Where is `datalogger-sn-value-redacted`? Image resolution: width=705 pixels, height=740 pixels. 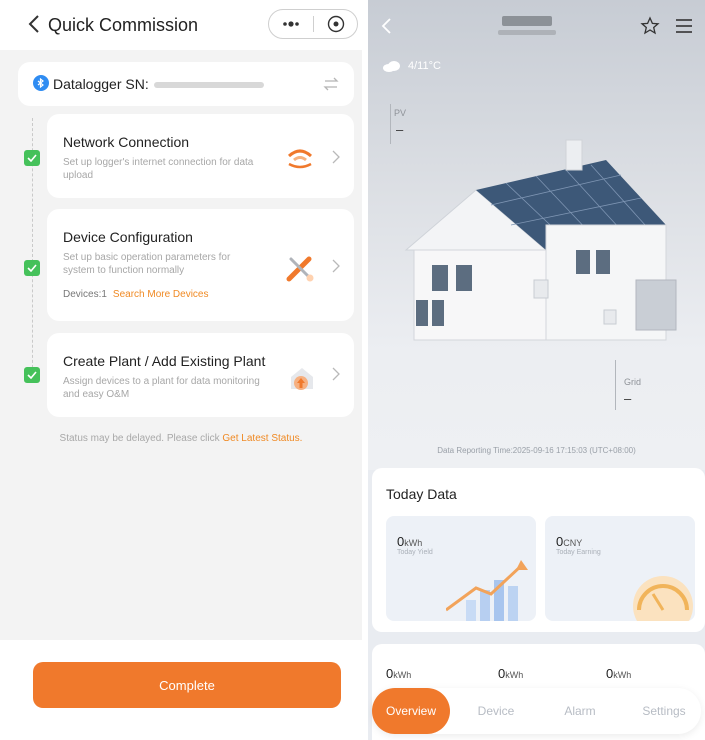 datalogger-sn-value-redacted is located at coordinates (209, 85).